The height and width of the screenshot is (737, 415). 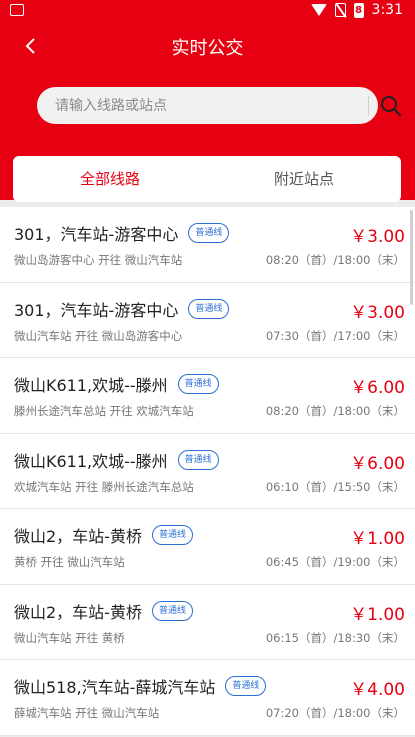 What do you see at coordinates (304, 179) in the screenshot?
I see `tab-nearby-stops: 附近站点` at bounding box center [304, 179].